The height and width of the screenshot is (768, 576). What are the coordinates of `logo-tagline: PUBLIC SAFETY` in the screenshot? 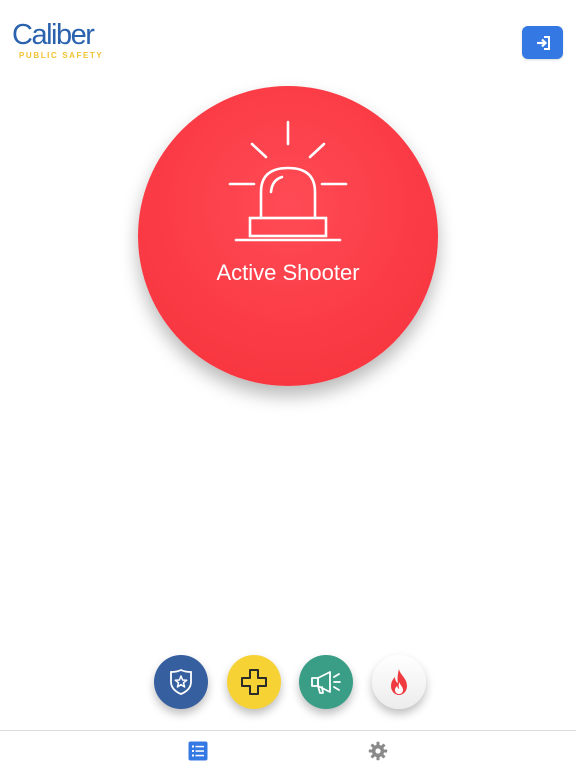 It's located at (61, 55).